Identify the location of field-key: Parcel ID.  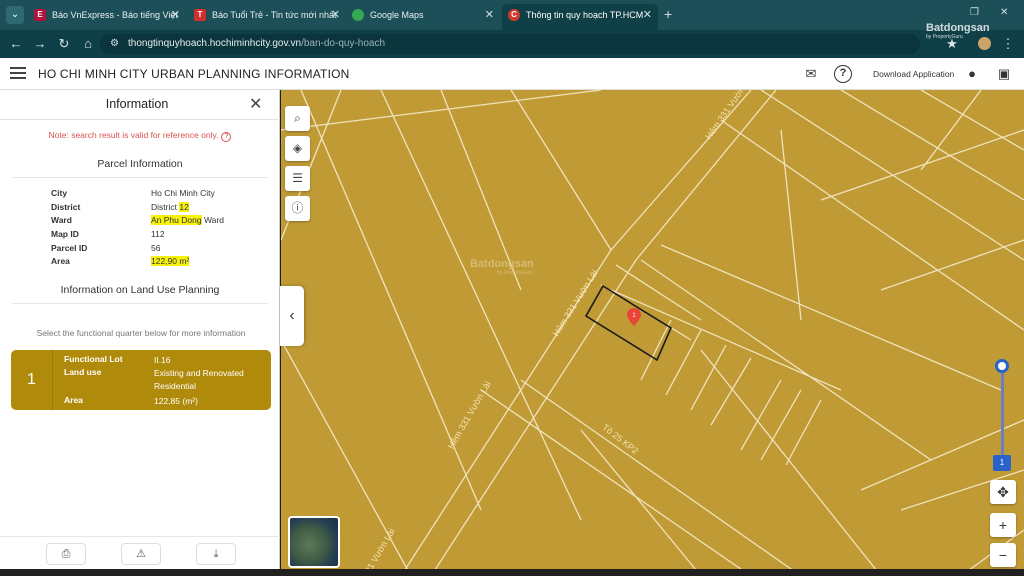
(69, 248).